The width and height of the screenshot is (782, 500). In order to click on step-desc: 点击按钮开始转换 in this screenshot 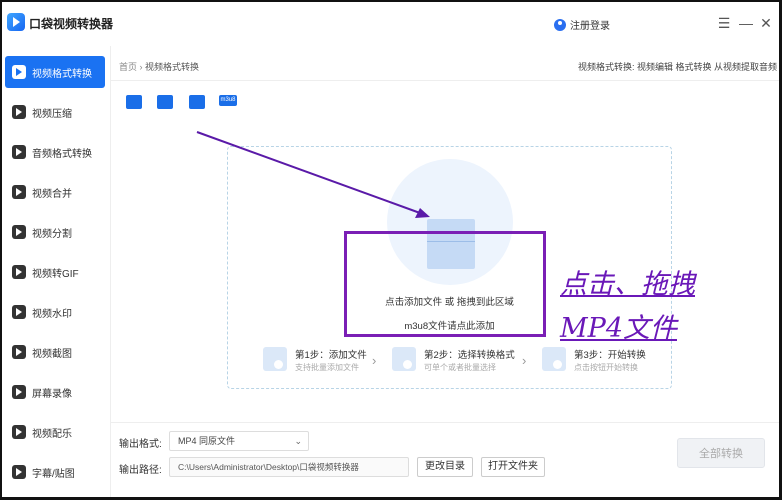, I will do `click(606, 367)`.